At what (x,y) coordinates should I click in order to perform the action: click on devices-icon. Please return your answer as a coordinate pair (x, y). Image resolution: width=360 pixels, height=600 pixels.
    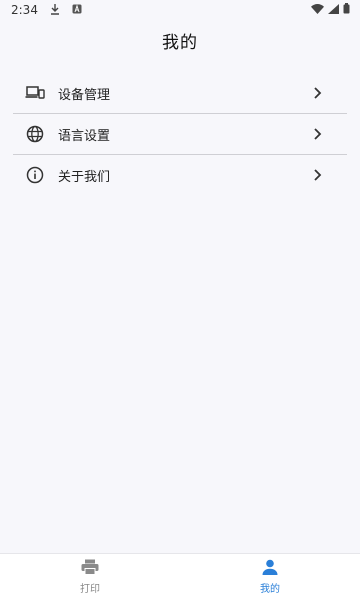
    Looking at the image, I should click on (35, 93).